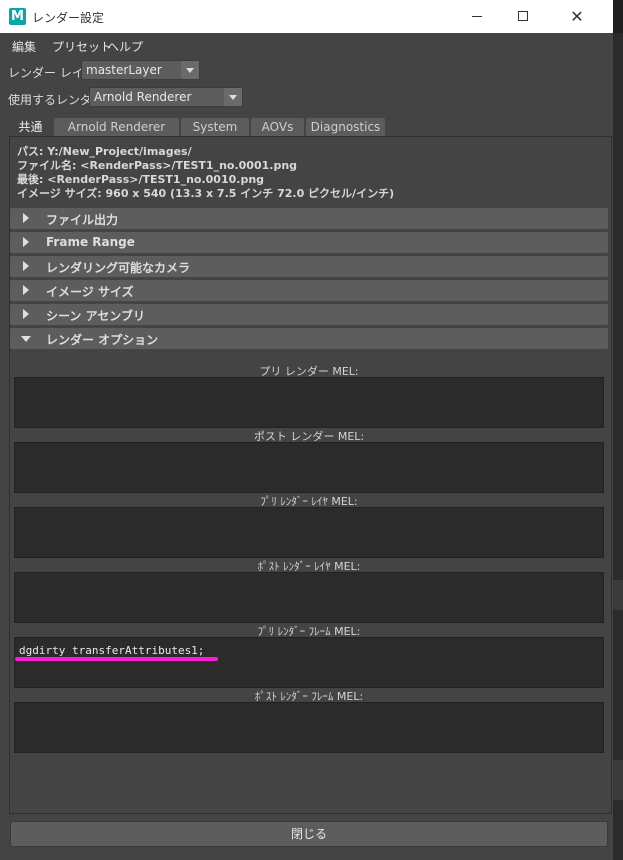 Image resolution: width=623 pixels, height=860 pixels. What do you see at coordinates (95, 316) in the screenshot?
I see `frame-label: シーン アセンブリ` at bounding box center [95, 316].